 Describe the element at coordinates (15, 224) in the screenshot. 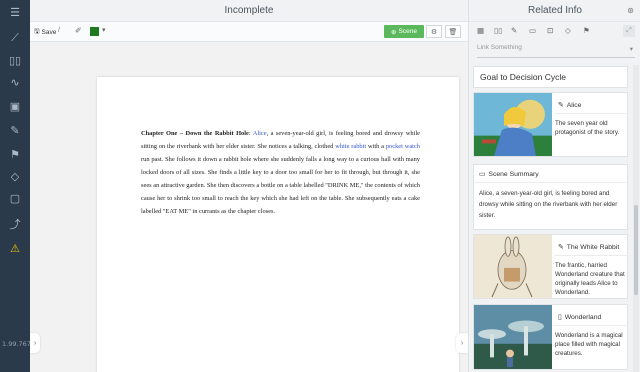

I see `chart-icon: ⤴` at that location.